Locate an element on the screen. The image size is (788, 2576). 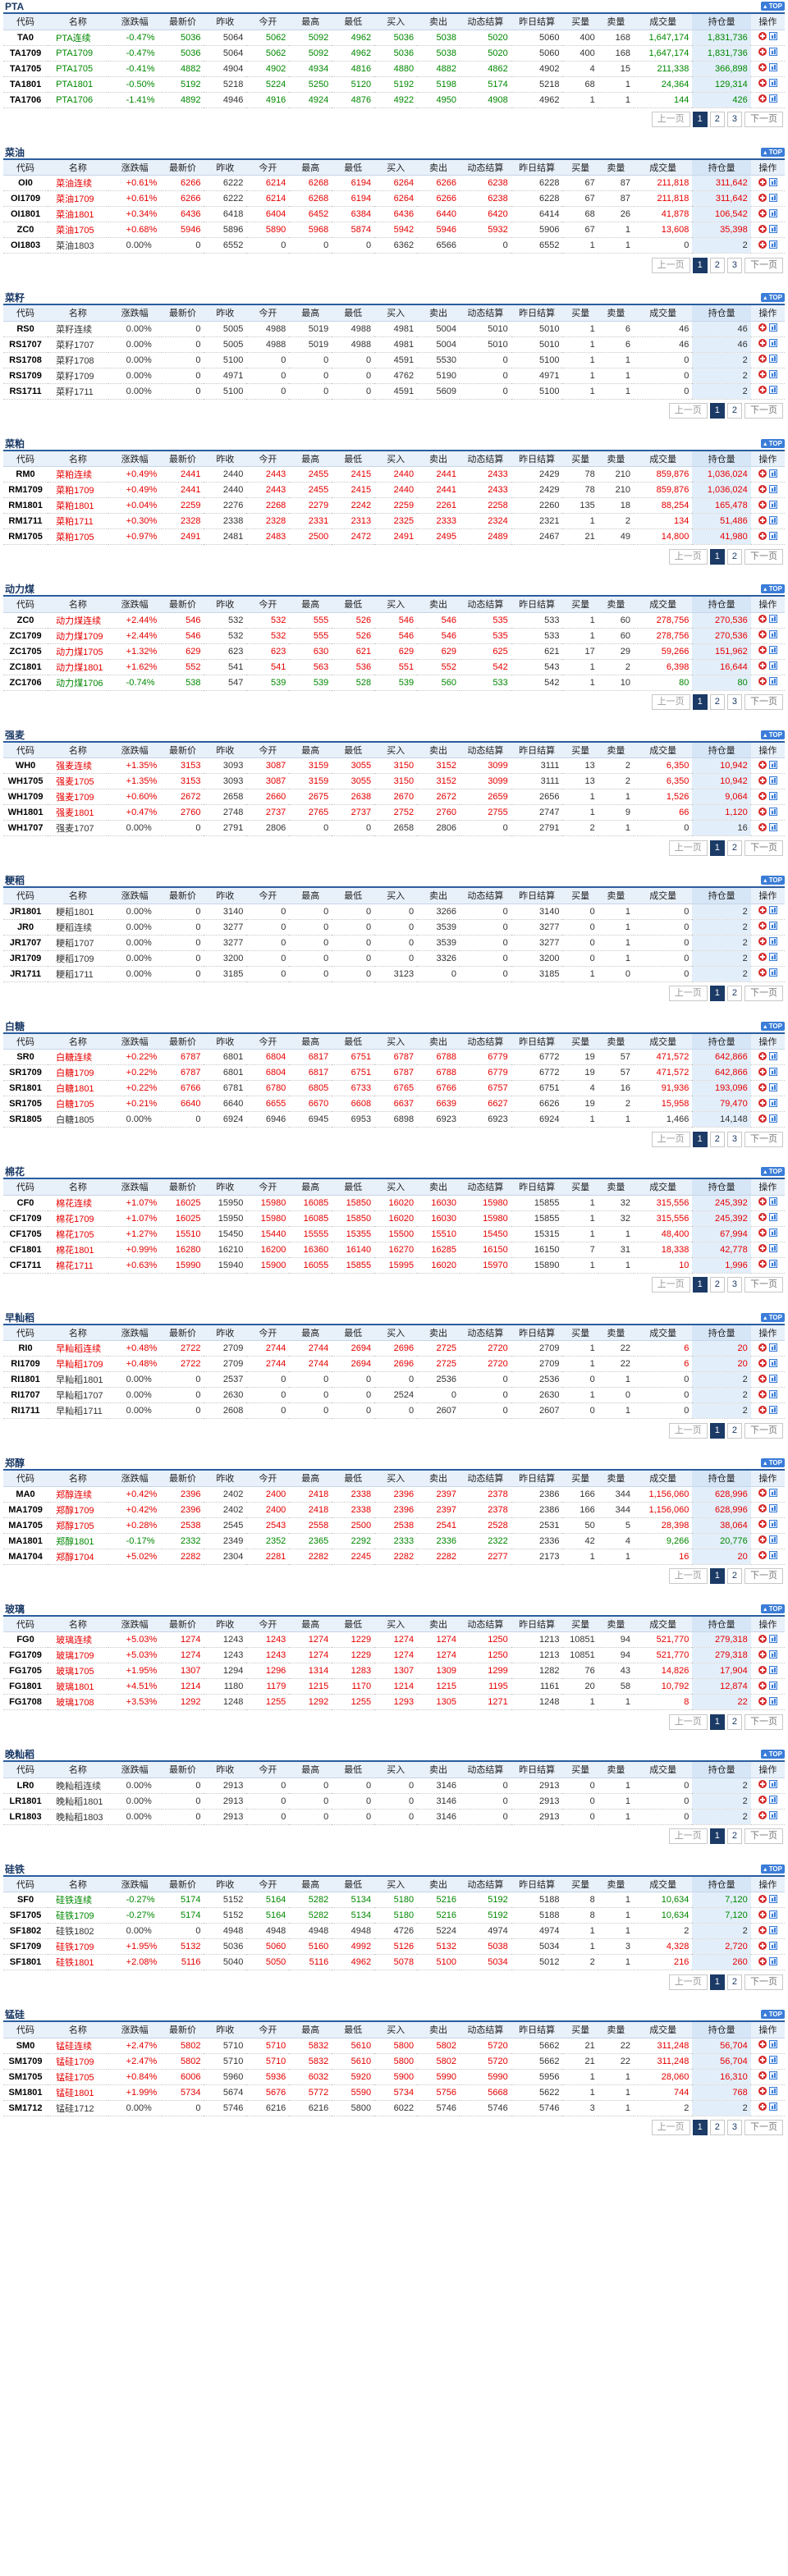
cell-name: 棉花连续 is located at coordinates (78, 1203).